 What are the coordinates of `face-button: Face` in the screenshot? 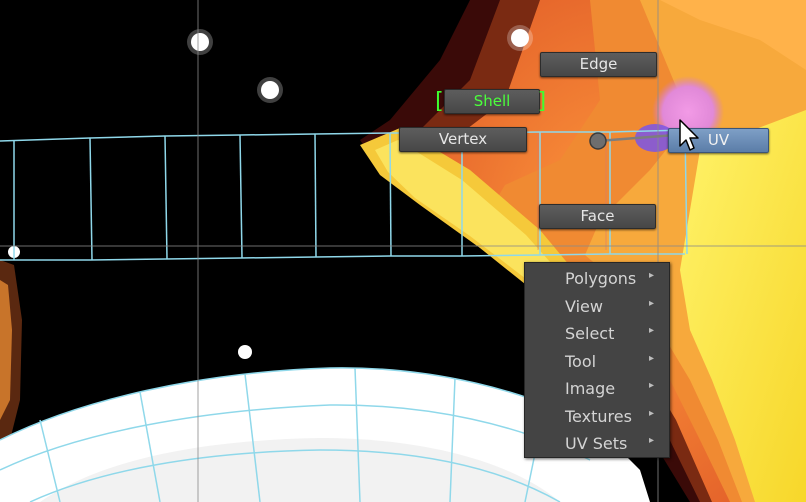 It's located at (597, 216).